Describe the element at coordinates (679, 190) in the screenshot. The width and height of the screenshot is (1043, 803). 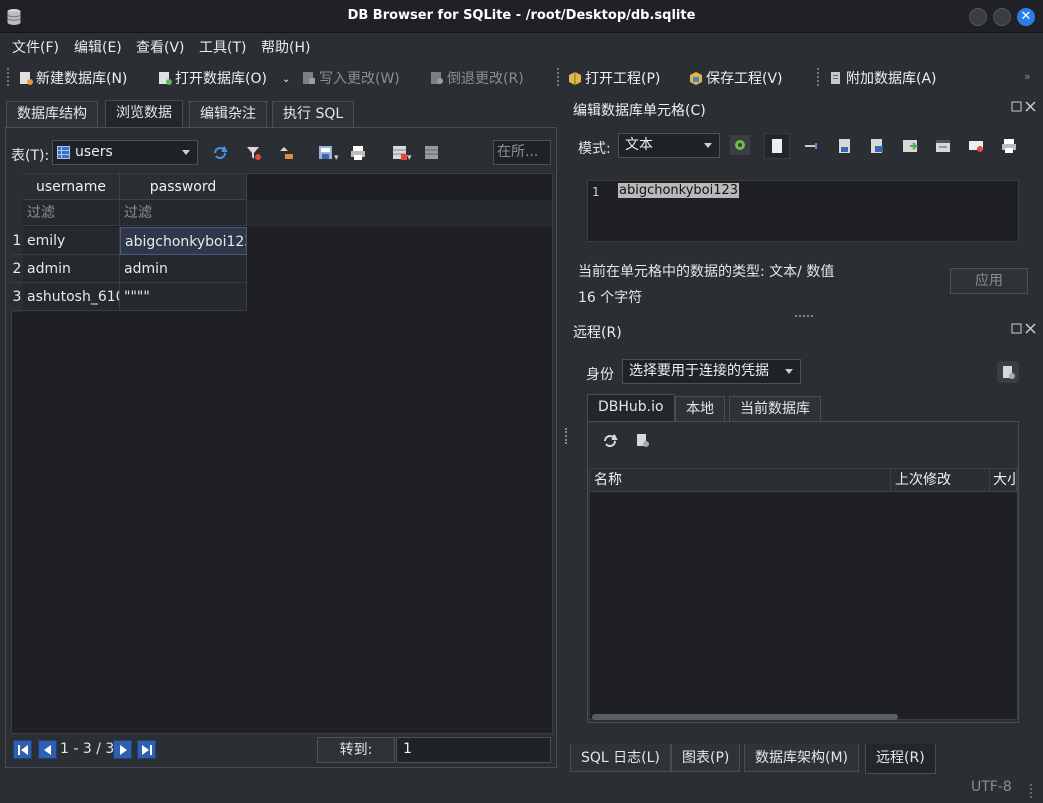
I see `editor-selected-text: abigchonkyboi123` at that location.